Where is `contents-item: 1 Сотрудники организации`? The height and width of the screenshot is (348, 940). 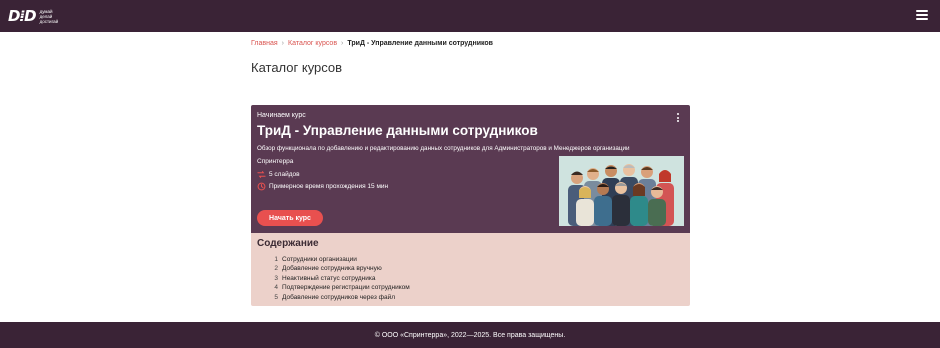 contents-item: 1 Сотрудники организации is located at coordinates (341, 259).